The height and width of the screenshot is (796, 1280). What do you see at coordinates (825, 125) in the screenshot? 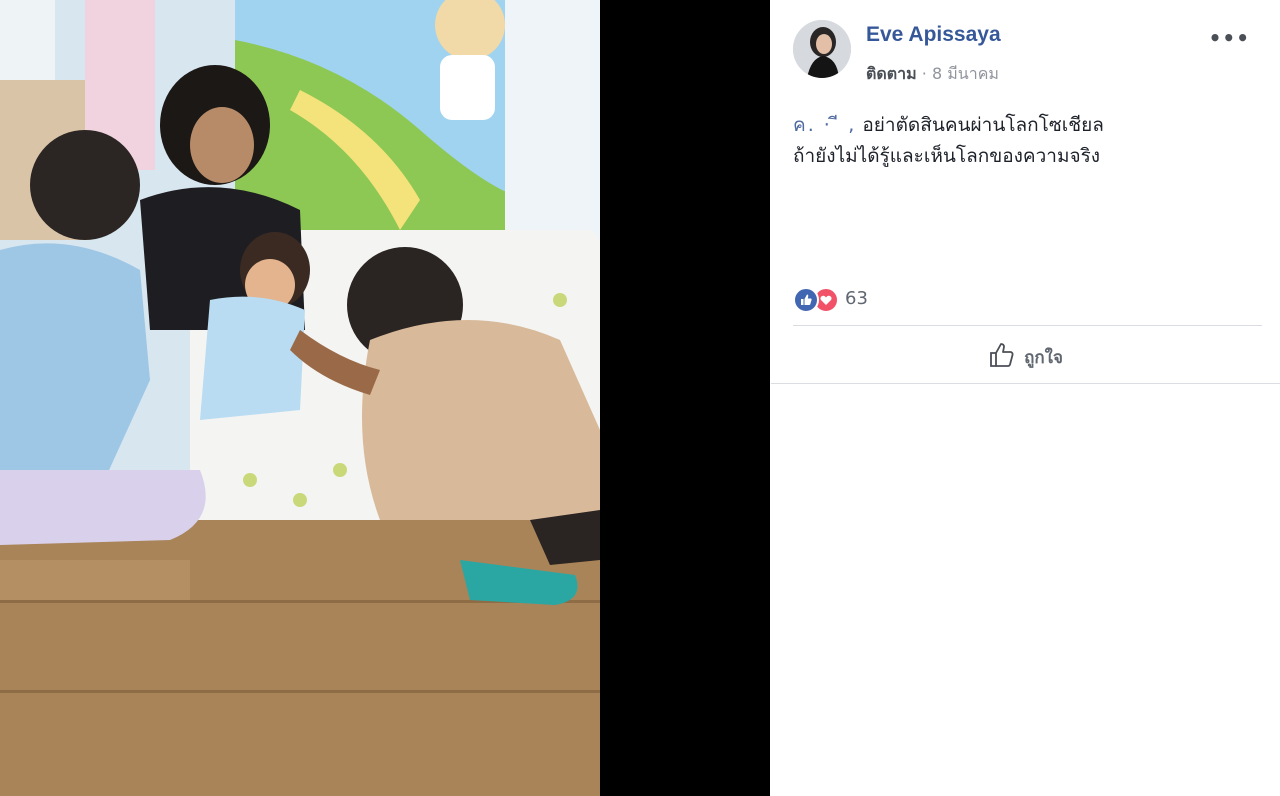
I see `redacted-name: ค. · ี ,` at bounding box center [825, 125].